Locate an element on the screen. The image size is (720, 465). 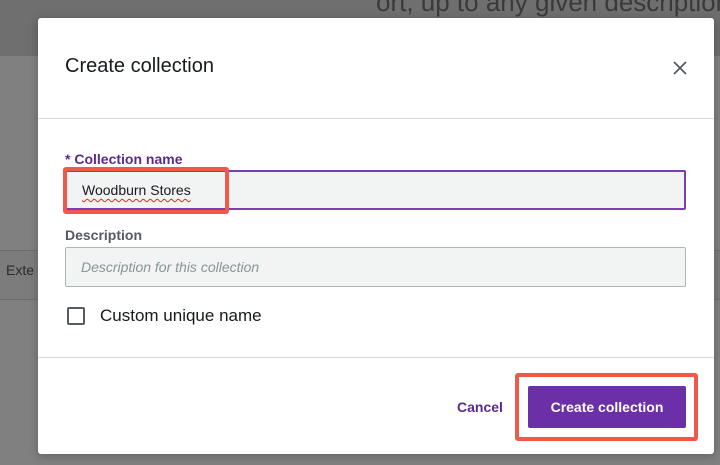
description-placeholder: Description for this collection is located at coordinates (170, 267).